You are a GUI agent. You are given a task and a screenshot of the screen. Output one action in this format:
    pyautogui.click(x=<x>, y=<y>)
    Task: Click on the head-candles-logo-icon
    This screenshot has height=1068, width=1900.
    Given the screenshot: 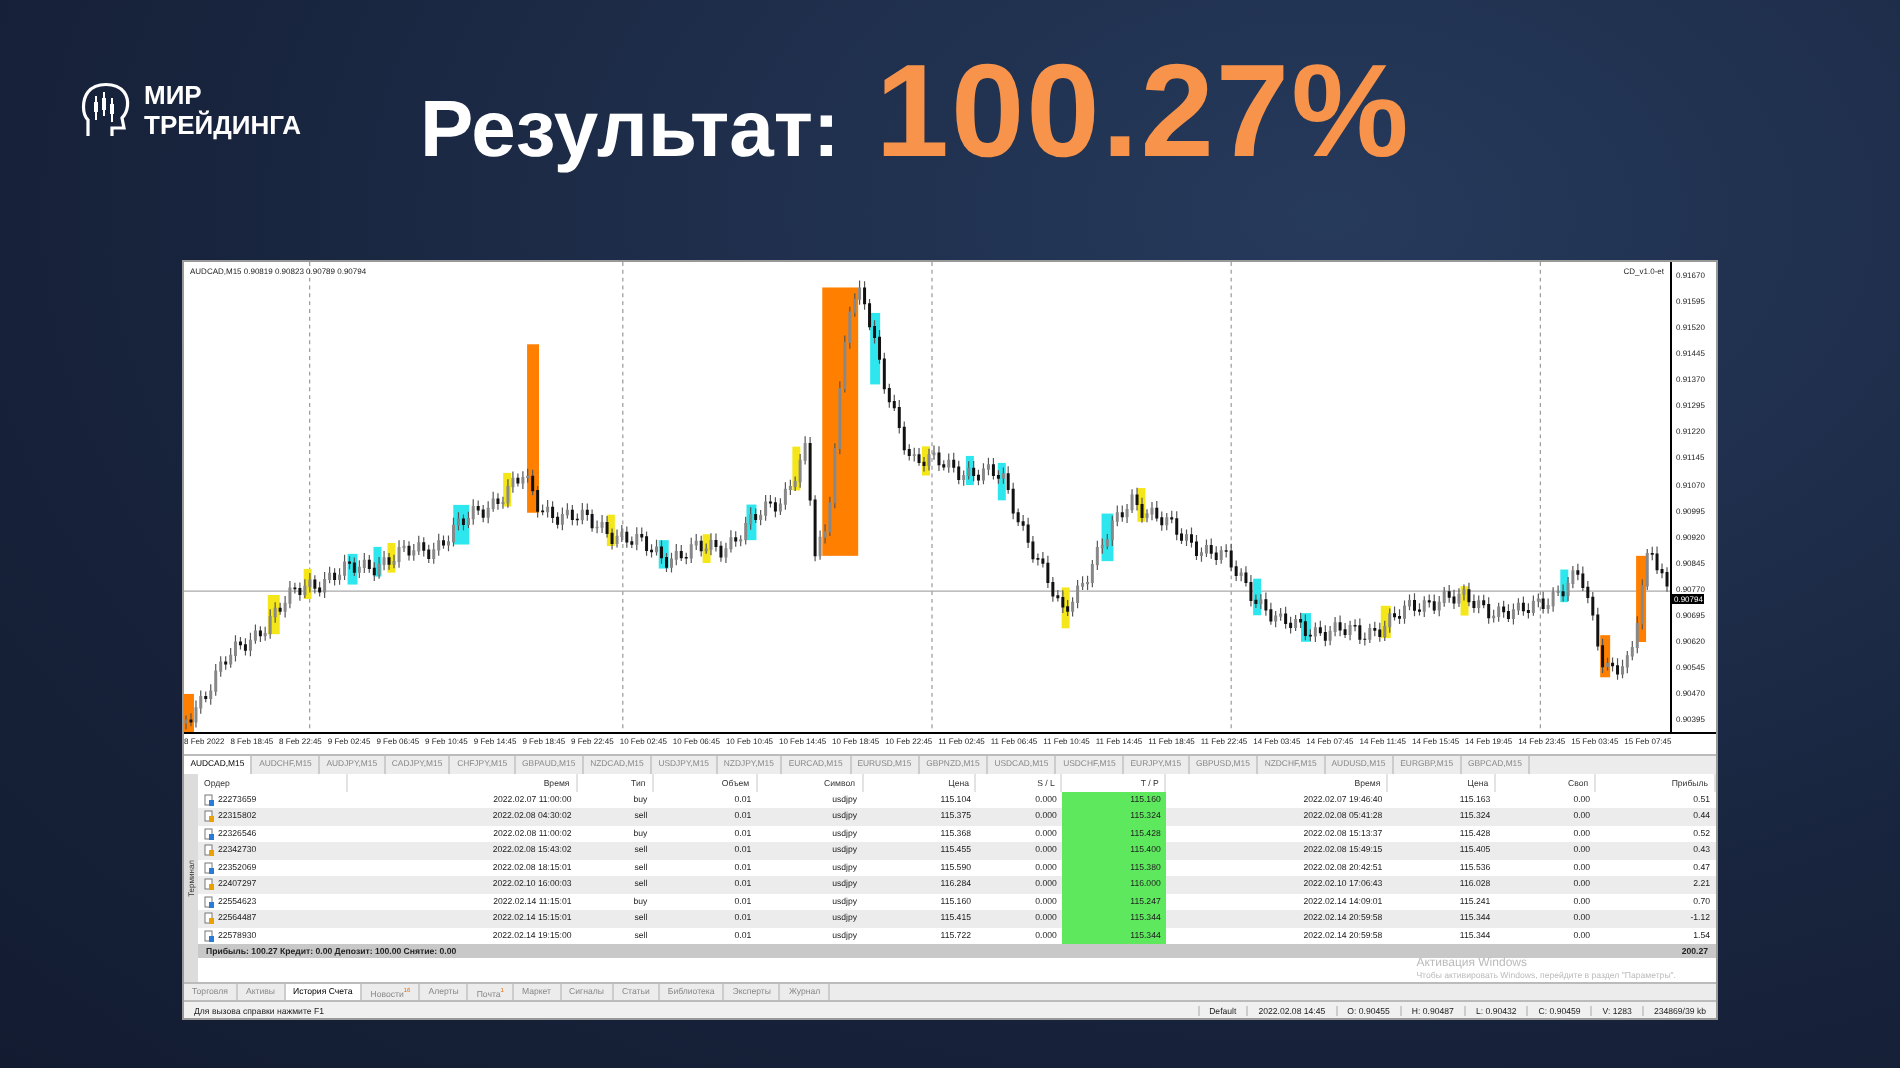 What is the action you would take?
    pyautogui.click(x=106, y=110)
    